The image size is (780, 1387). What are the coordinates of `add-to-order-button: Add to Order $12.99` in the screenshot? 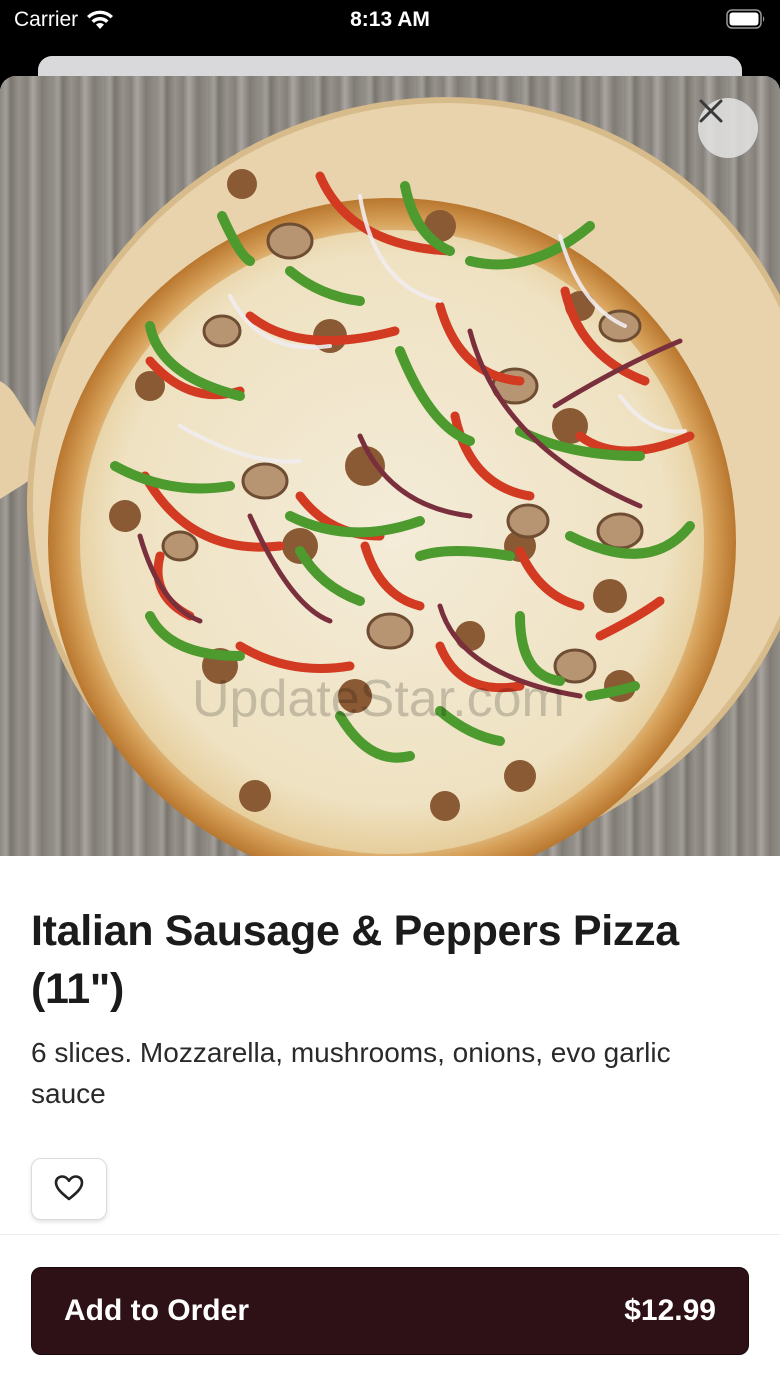 It's located at (390, 1311).